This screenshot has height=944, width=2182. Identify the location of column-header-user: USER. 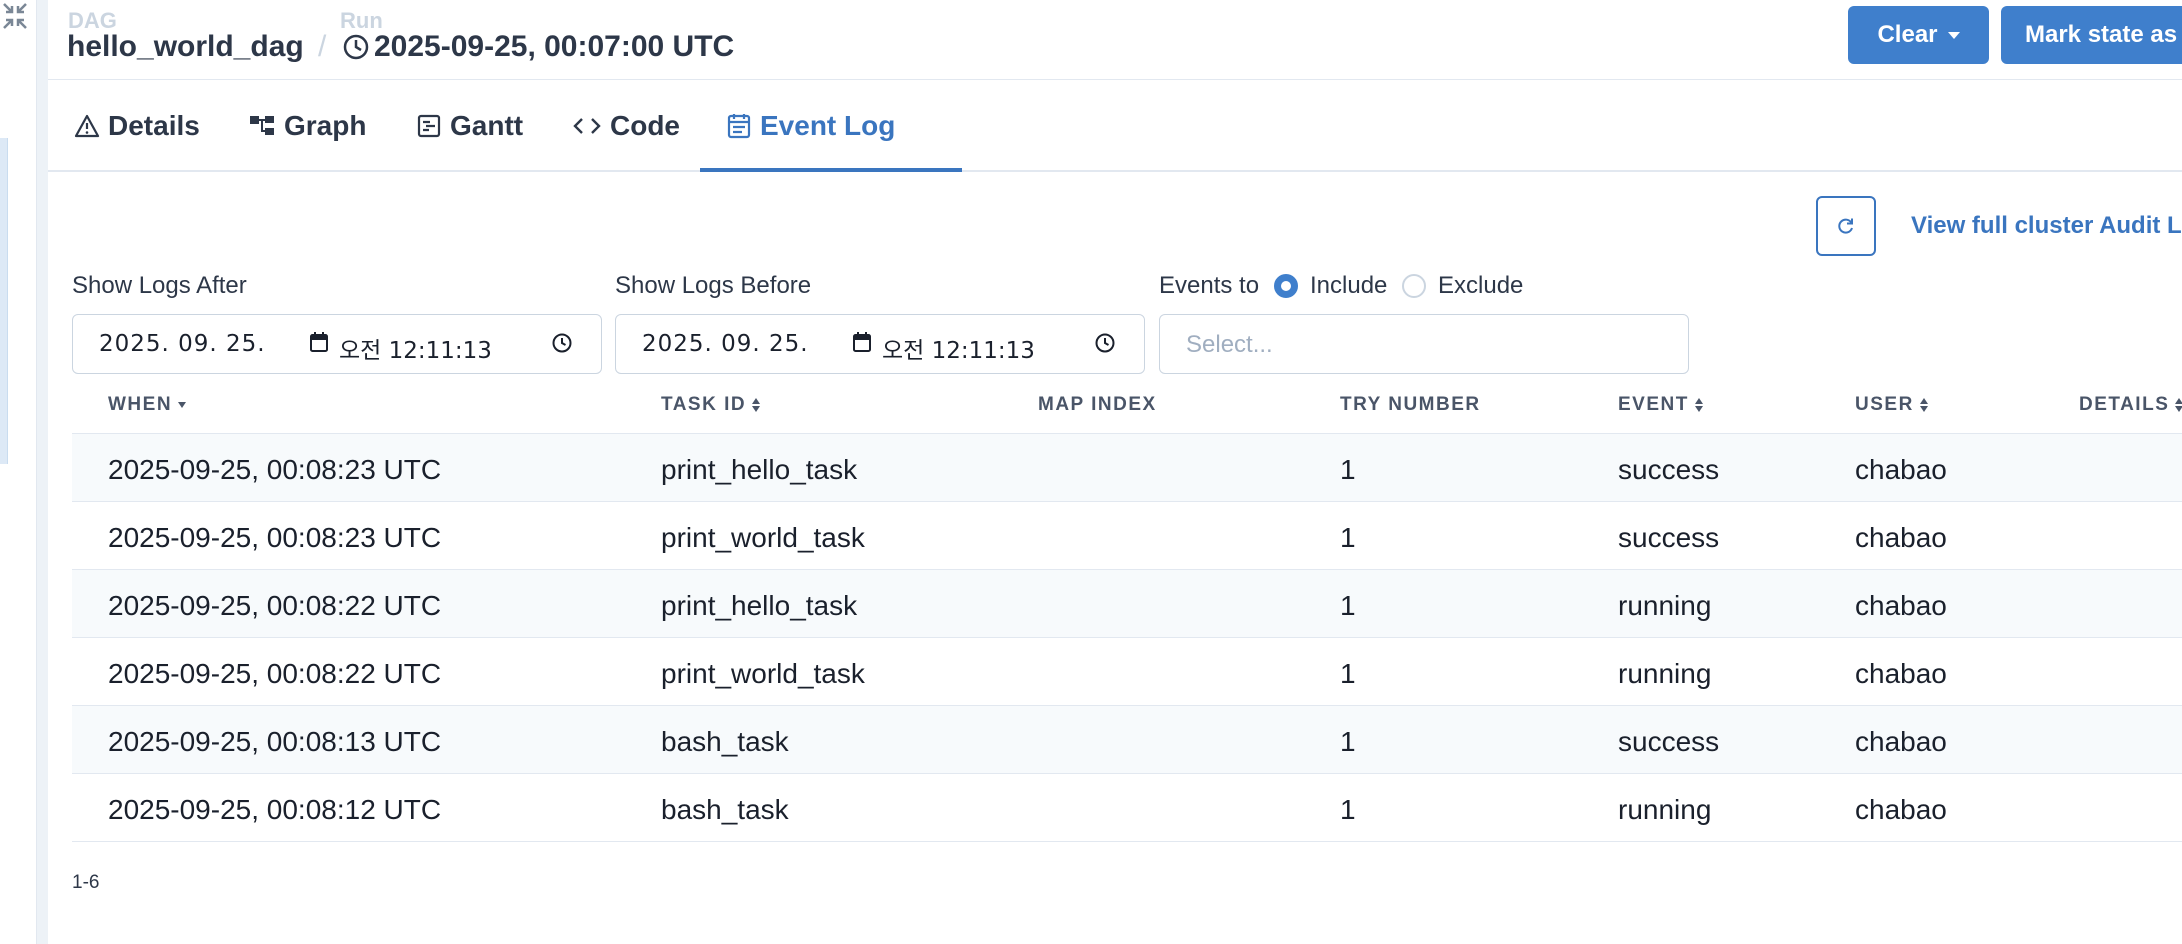
(1892, 405).